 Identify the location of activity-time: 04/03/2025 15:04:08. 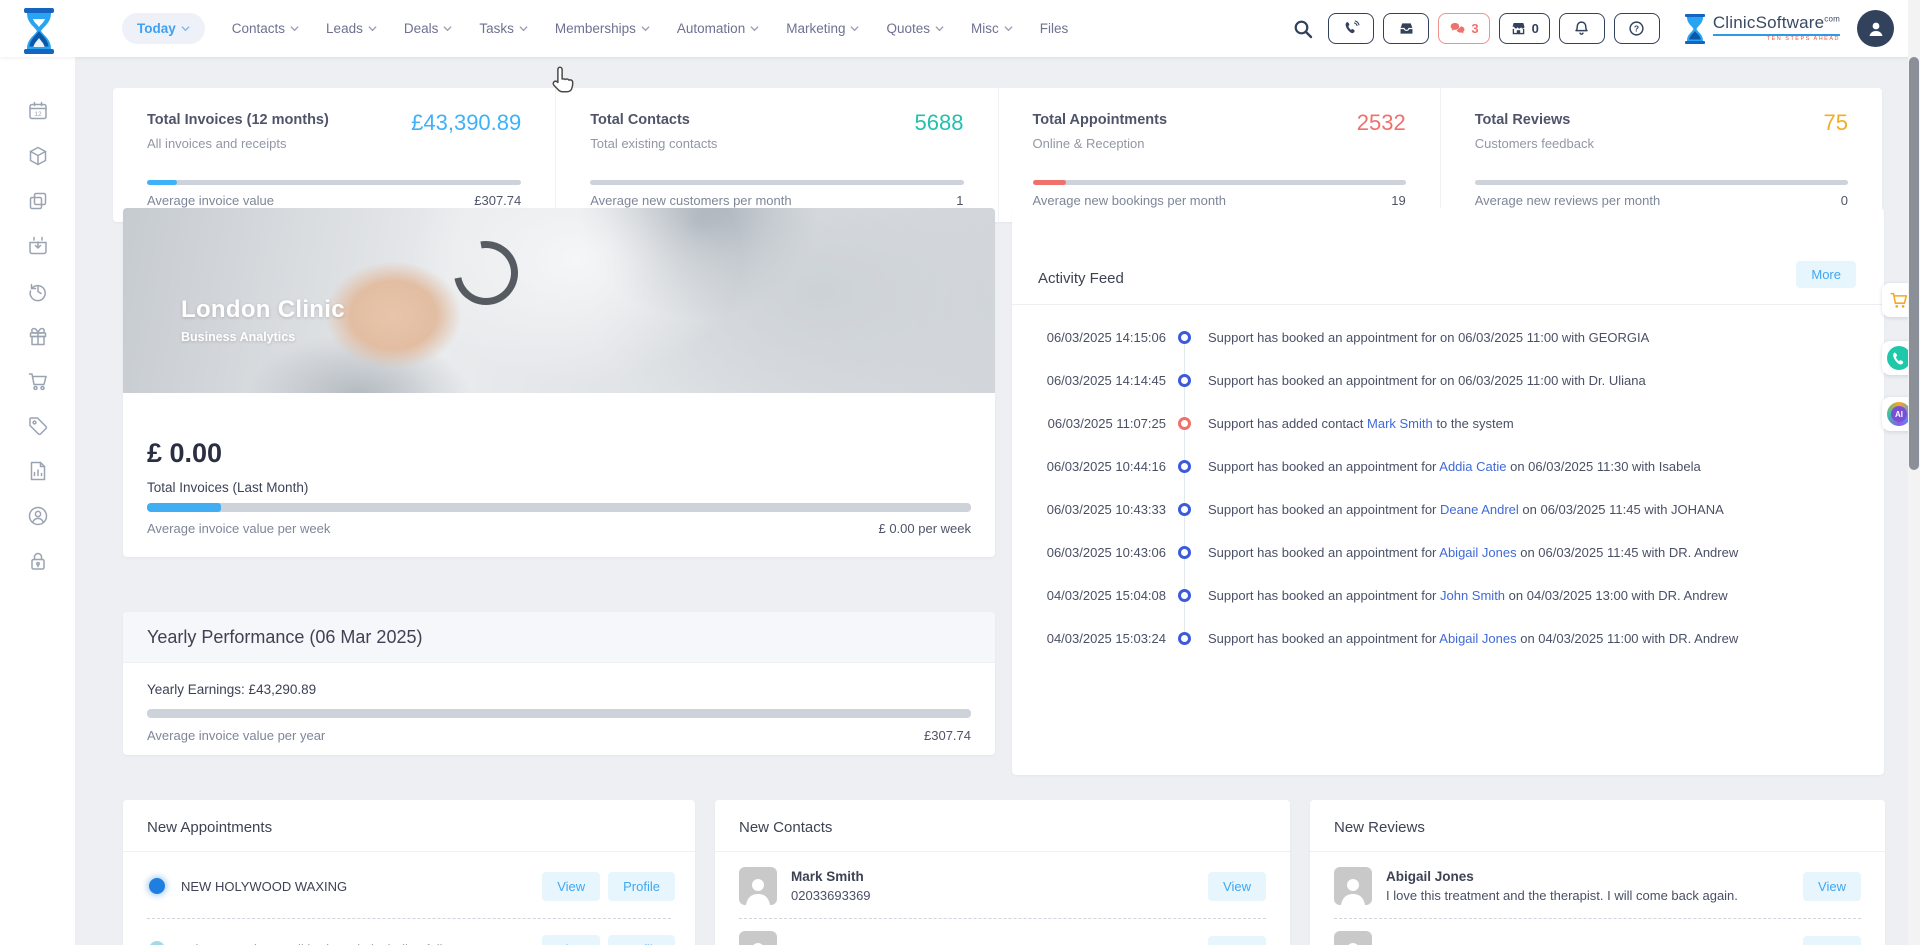
(1106, 595).